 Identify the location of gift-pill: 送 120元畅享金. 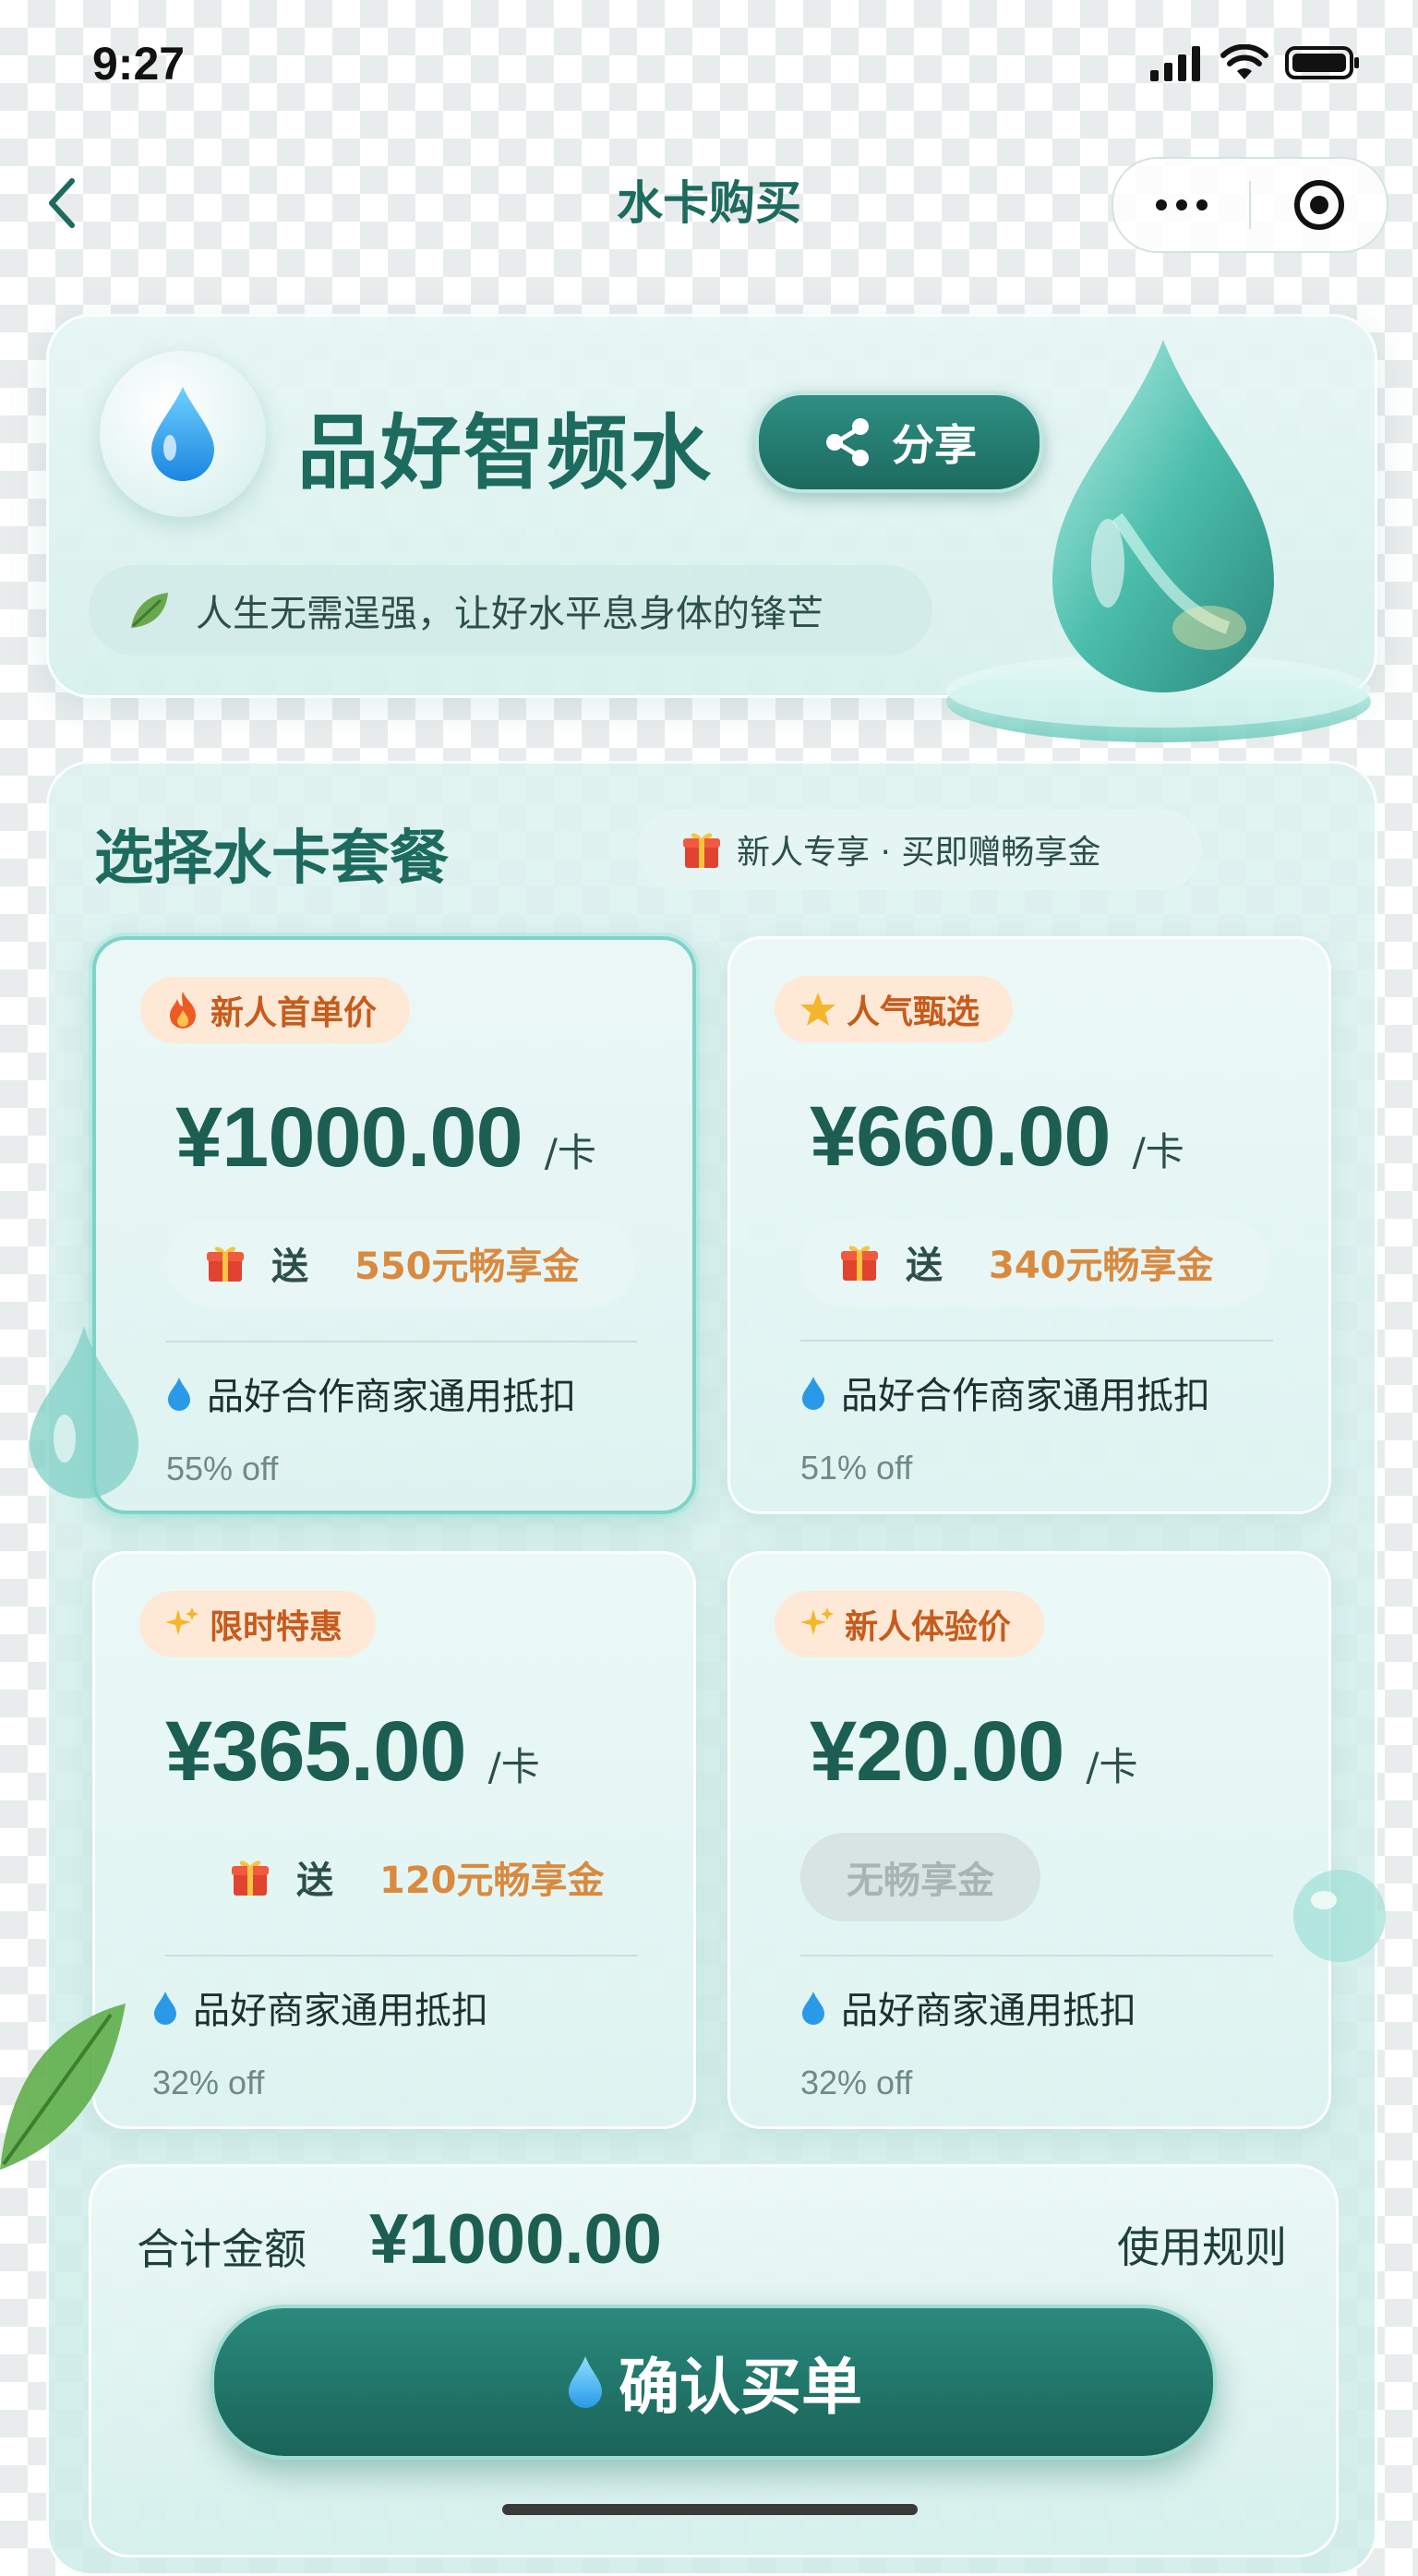
(426, 1877).